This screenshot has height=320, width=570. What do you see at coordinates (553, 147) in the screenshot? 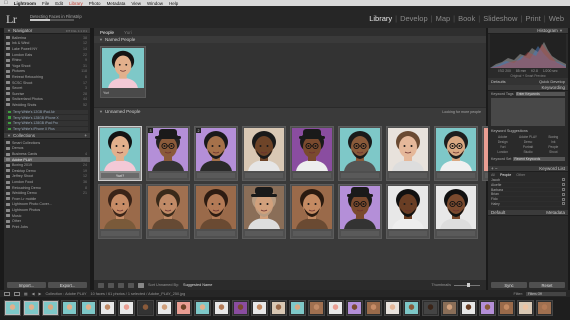
I see `keyword-suggestion: People` at bounding box center [553, 147].